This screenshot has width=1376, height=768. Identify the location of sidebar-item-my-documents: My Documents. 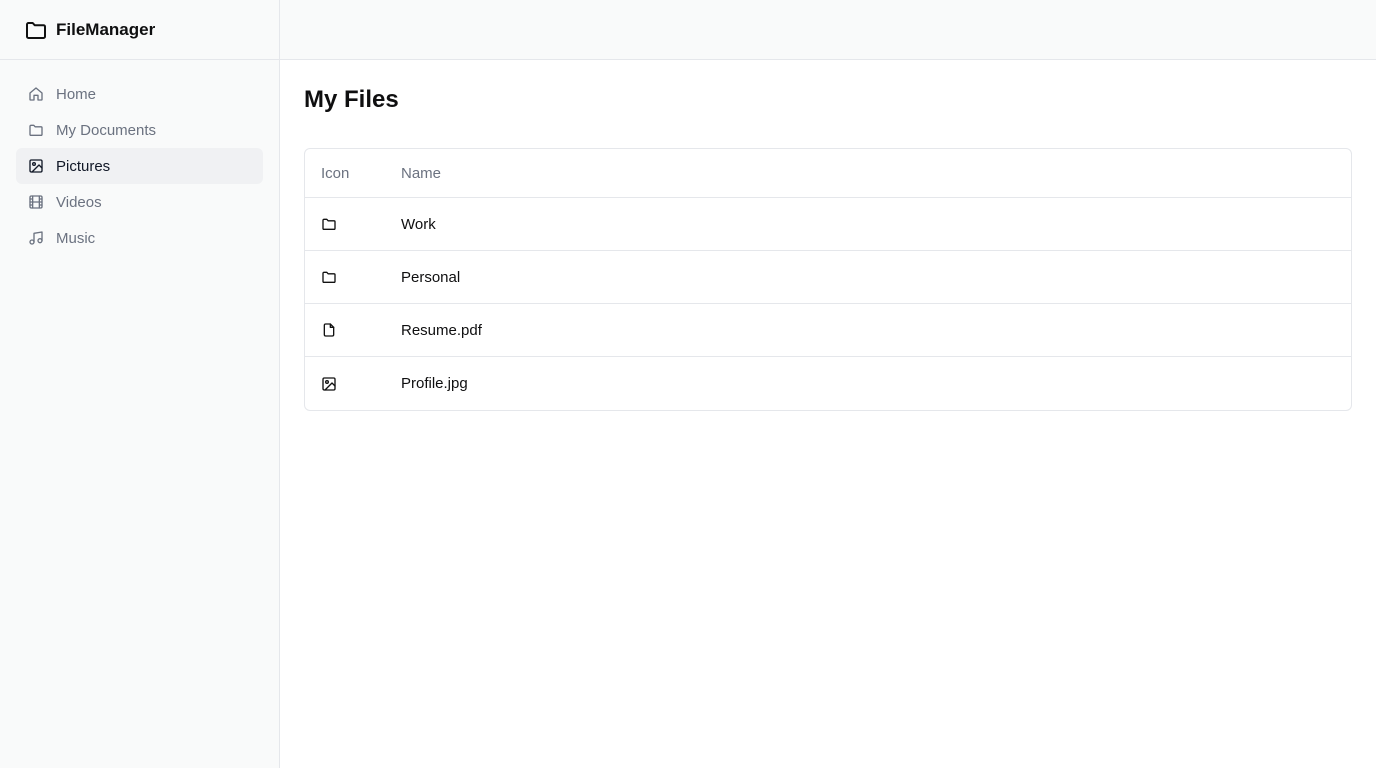
(139, 130).